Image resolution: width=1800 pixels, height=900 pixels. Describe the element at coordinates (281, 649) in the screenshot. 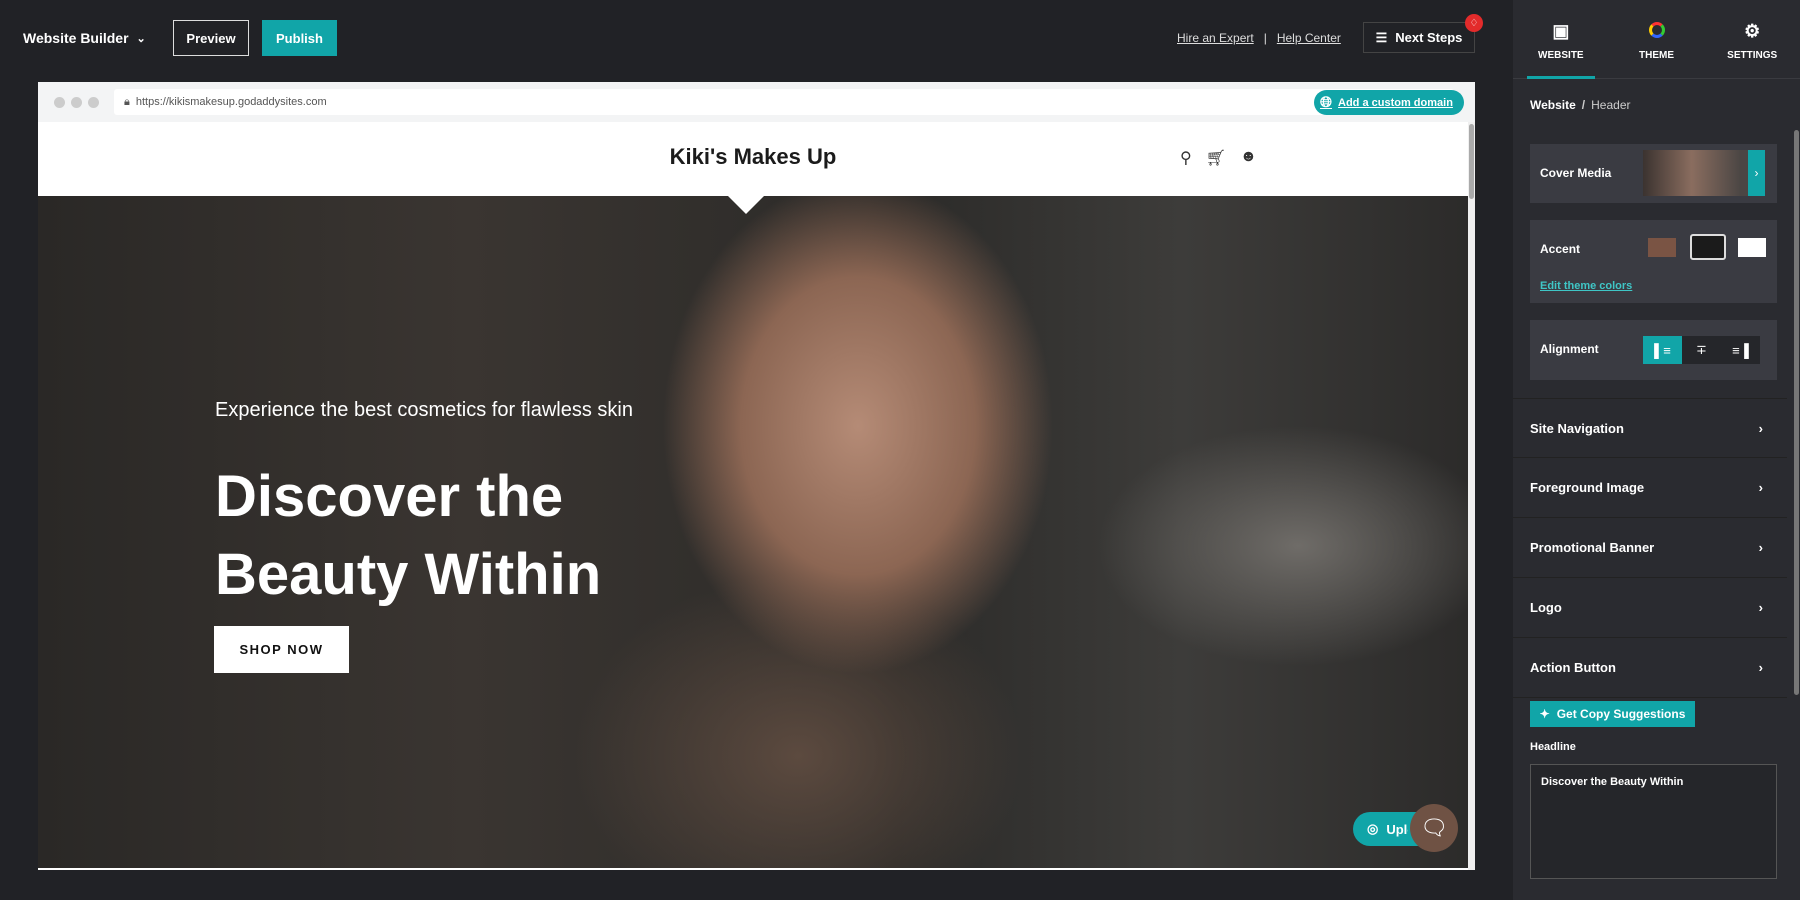

I see `shop-now-button: SHOP NOW` at that location.